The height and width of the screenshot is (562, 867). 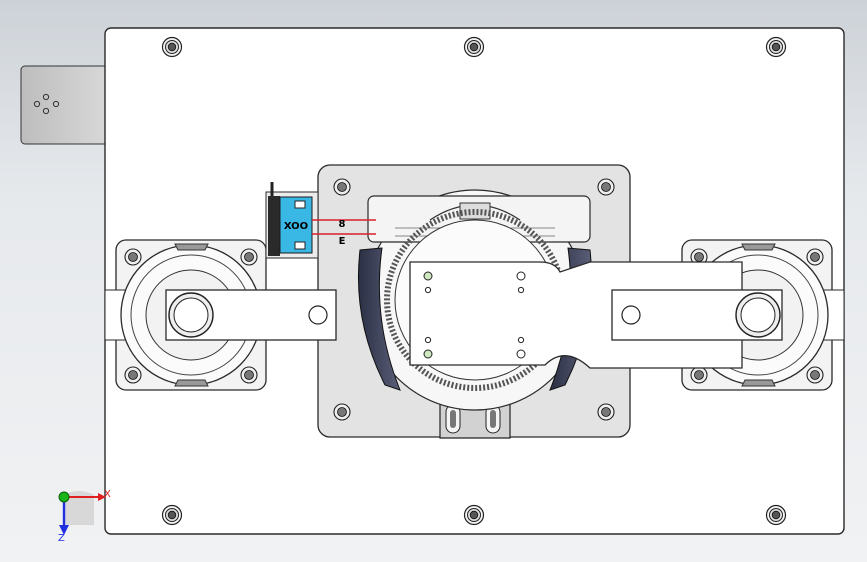 What do you see at coordinates (84, 516) in the screenshot?
I see `view-triad-icon: X Z` at bounding box center [84, 516].